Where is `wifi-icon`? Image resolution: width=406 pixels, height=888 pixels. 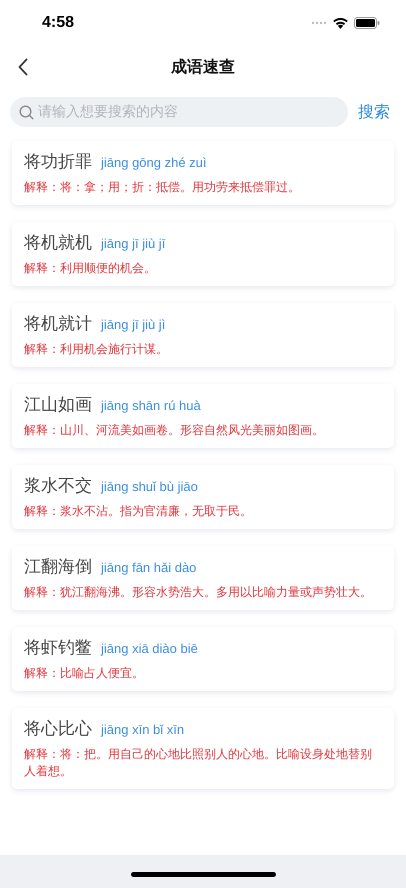 wifi-icon is located at coordinates (340, 22).